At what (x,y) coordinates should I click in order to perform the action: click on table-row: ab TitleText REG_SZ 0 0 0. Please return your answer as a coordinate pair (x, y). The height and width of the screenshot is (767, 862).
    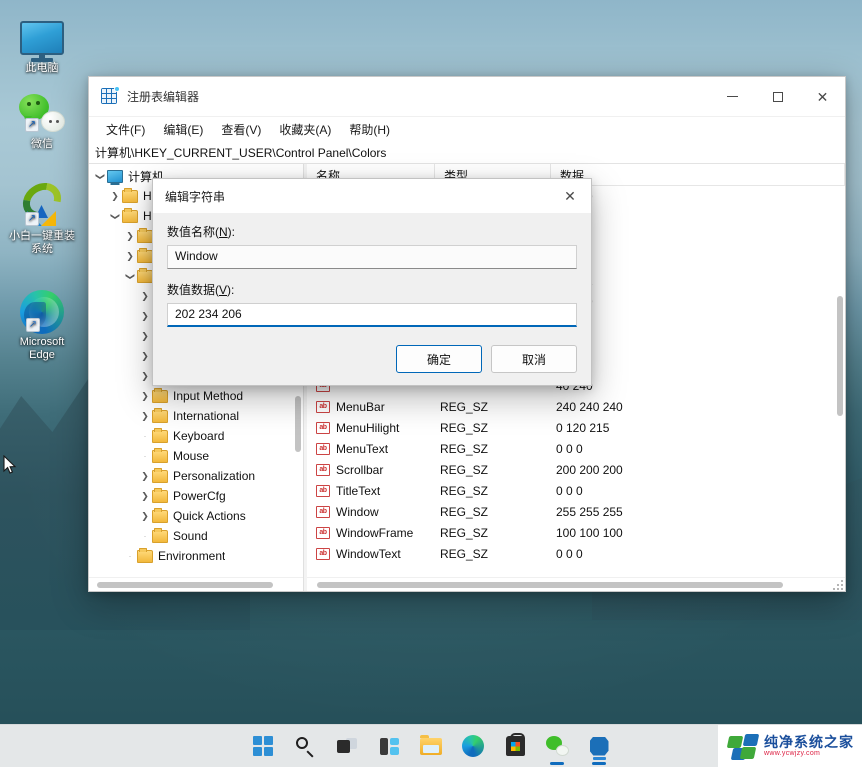
    Looking at the image, I should click on (576, 490).